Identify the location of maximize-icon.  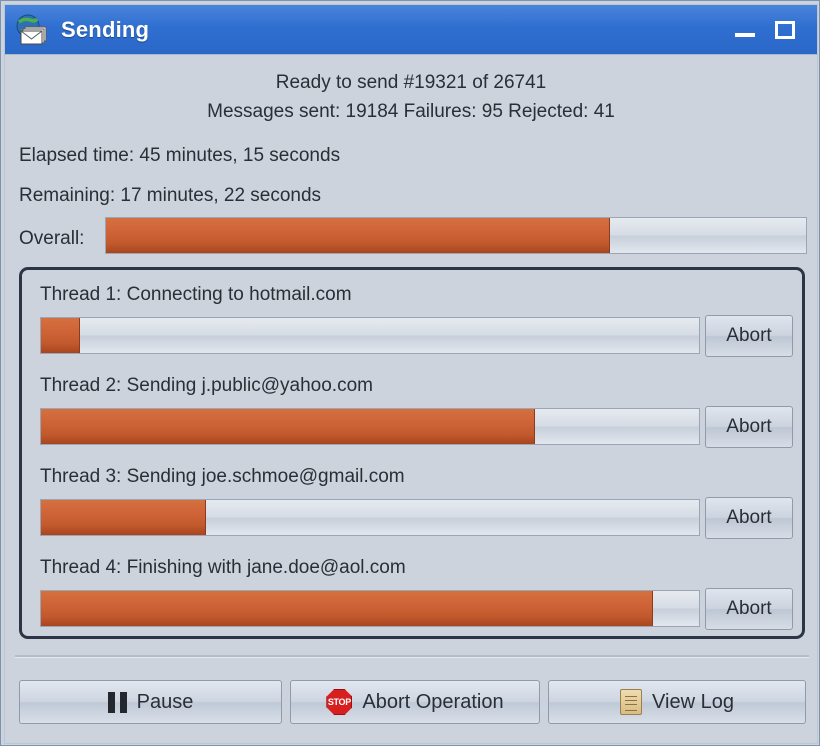
(785, 29).